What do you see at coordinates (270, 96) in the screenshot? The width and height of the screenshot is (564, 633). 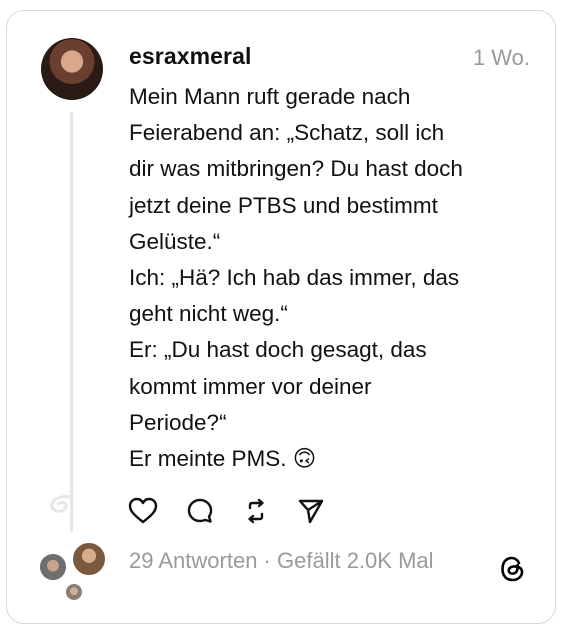 I see `post-line: Mein Mann ruft gerade nach` at bounding box center [270, 96].